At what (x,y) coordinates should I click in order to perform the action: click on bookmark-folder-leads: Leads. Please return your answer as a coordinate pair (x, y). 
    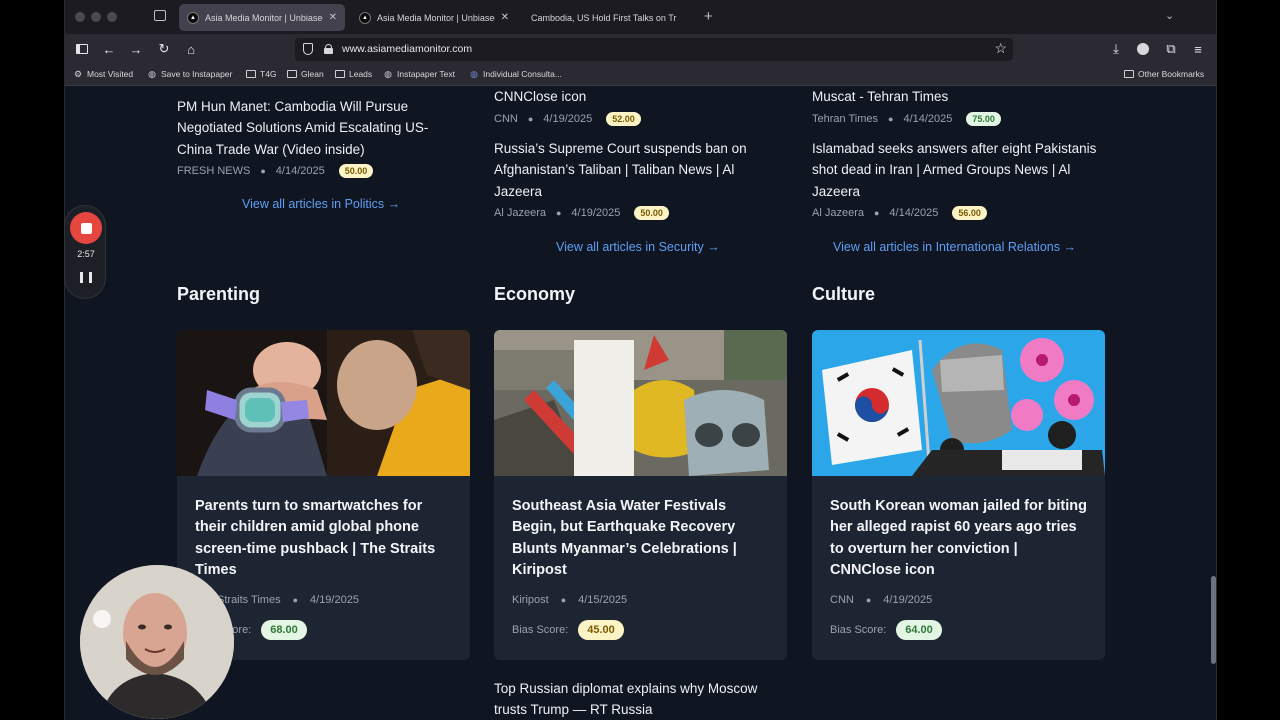
    Looking at the image, I should click on (353, 74).